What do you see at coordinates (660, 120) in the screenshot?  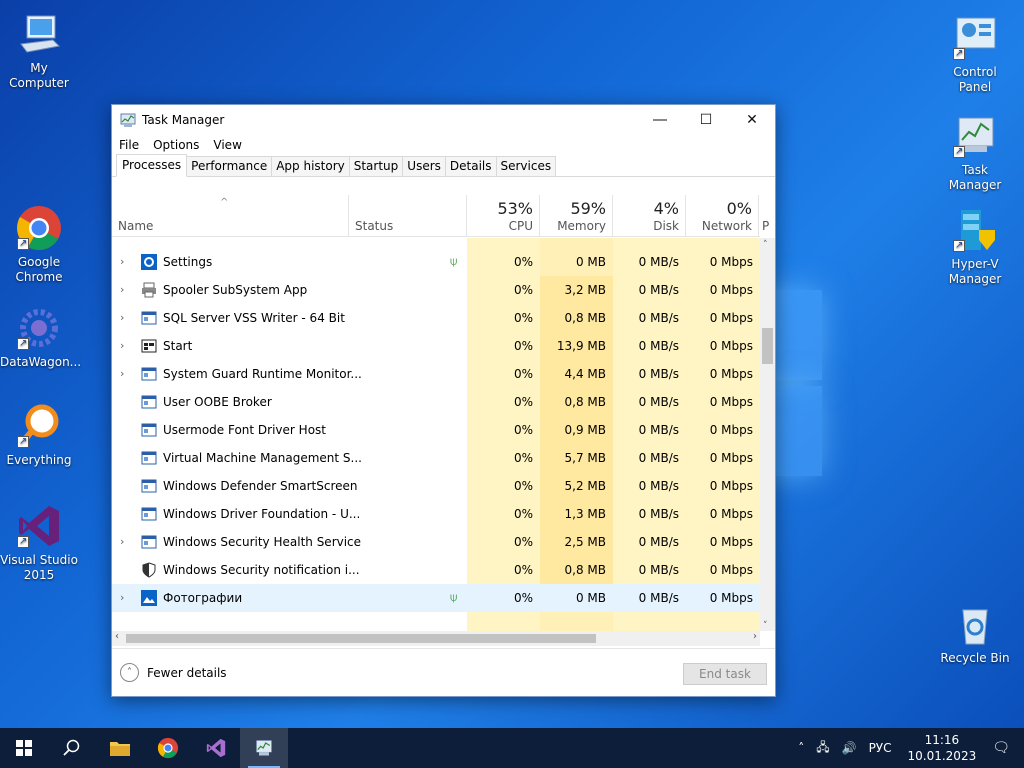 I see `minimize-button: ―` at bounding box center [660, 120].